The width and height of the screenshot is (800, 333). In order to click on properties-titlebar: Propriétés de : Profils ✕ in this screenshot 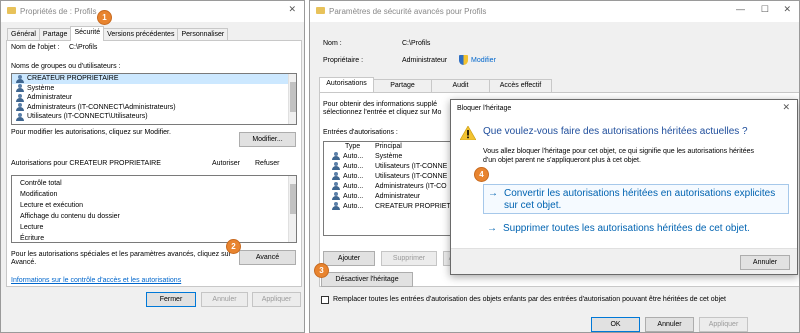, I will do `click(152, 11)`.